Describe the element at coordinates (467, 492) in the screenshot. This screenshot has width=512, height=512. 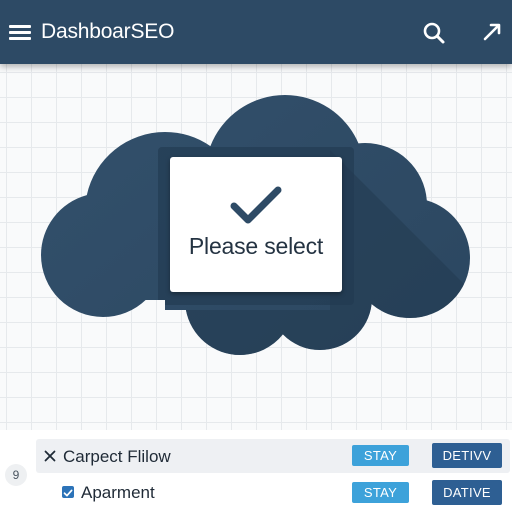
I see `dative-button: DATIVE` at that location.